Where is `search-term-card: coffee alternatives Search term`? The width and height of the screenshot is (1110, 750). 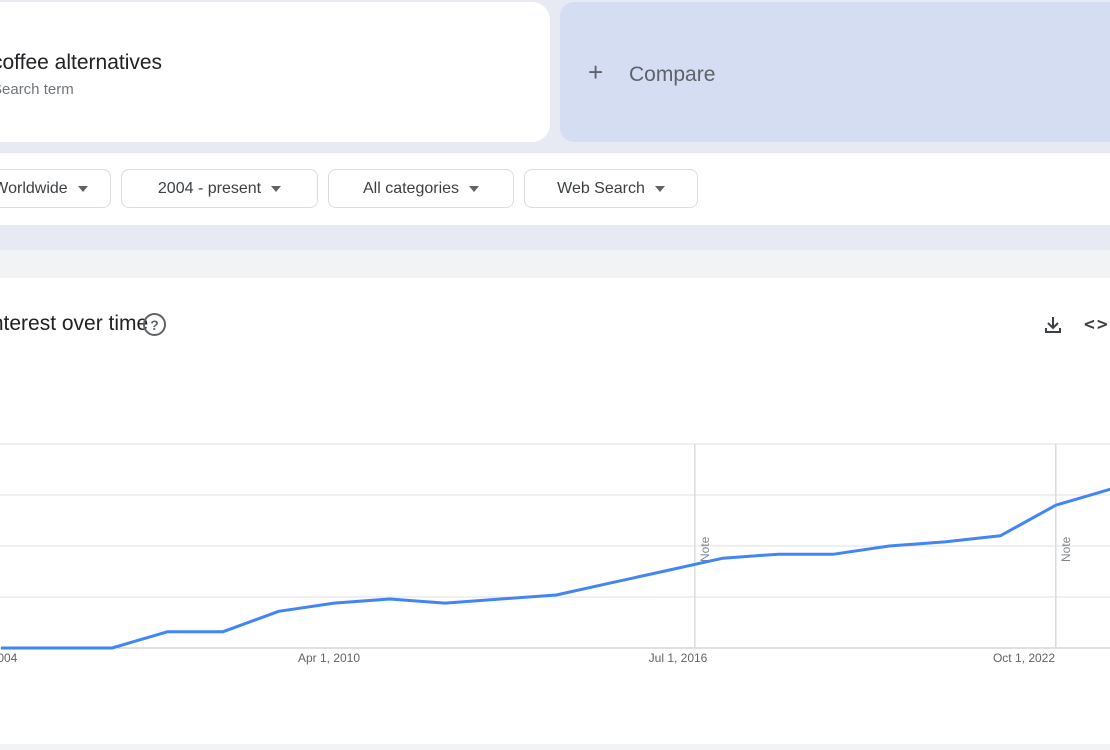
search-term-card: coffee alternatives Search term is located at coordinates (275, 72).